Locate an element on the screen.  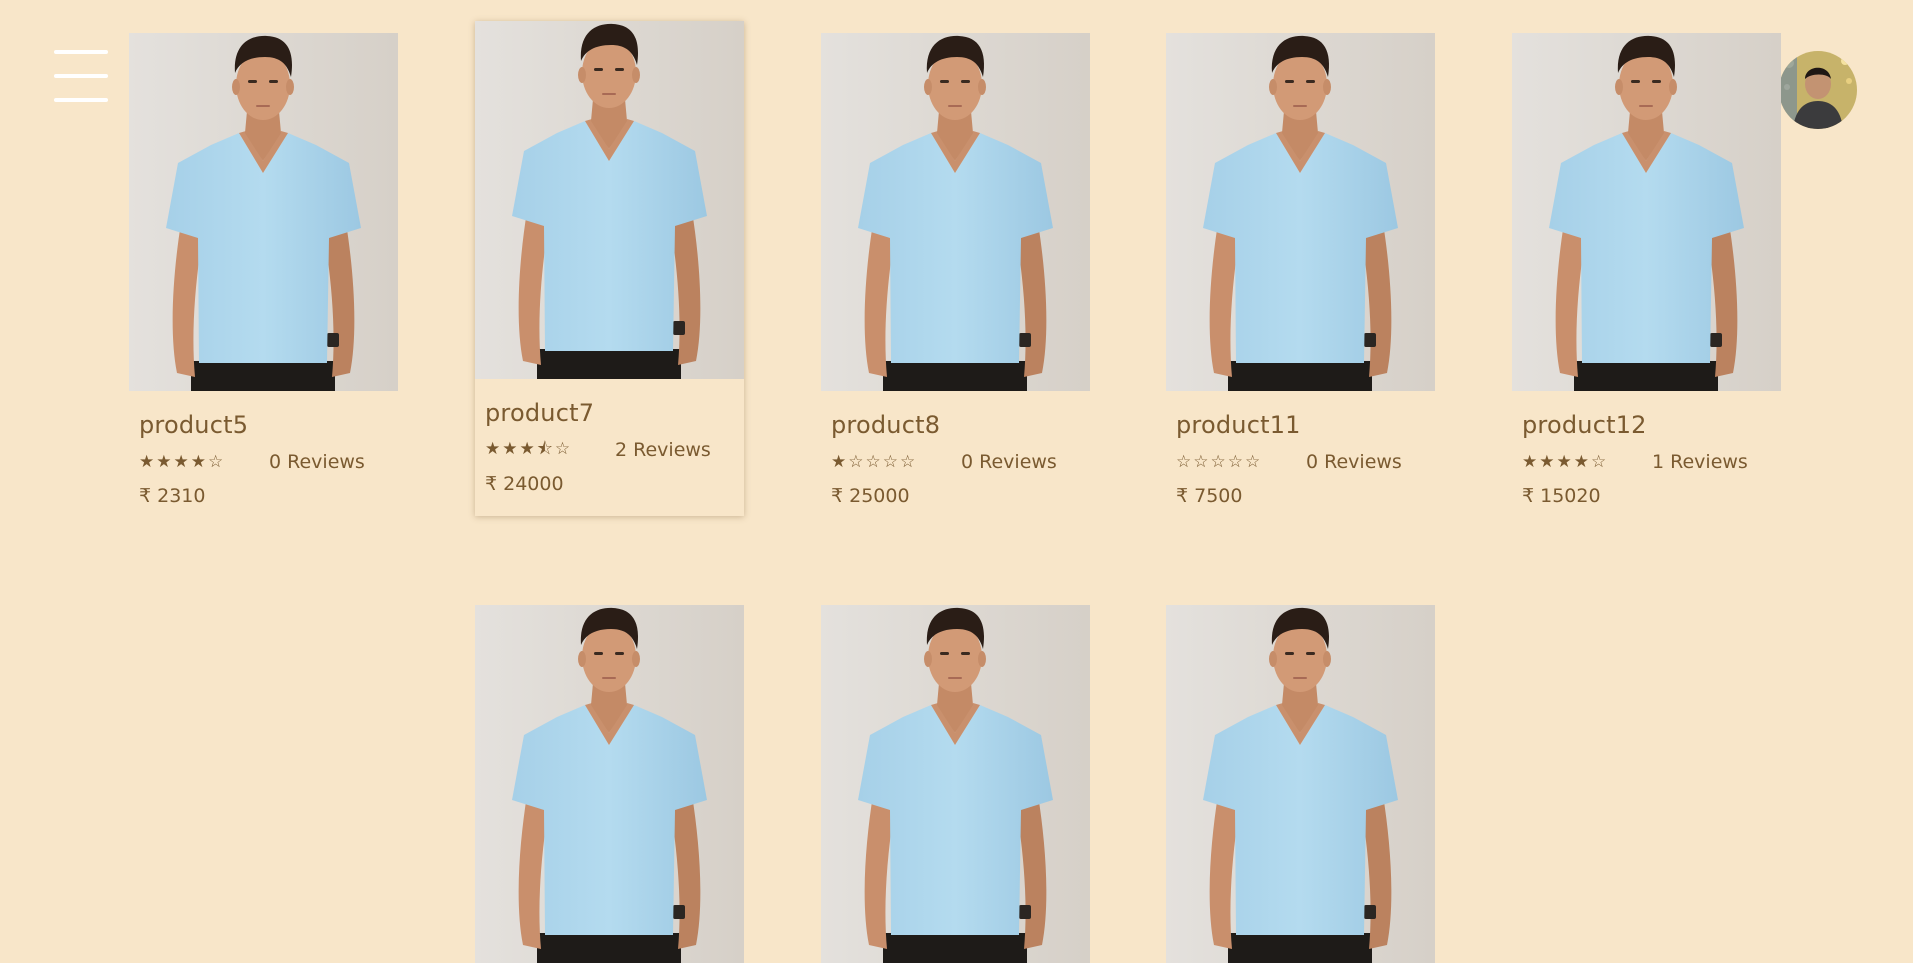
product-card: product7 ★★★⯪☆ 2 Reviews ₹ 24000 is located at coordinates (609, 268).